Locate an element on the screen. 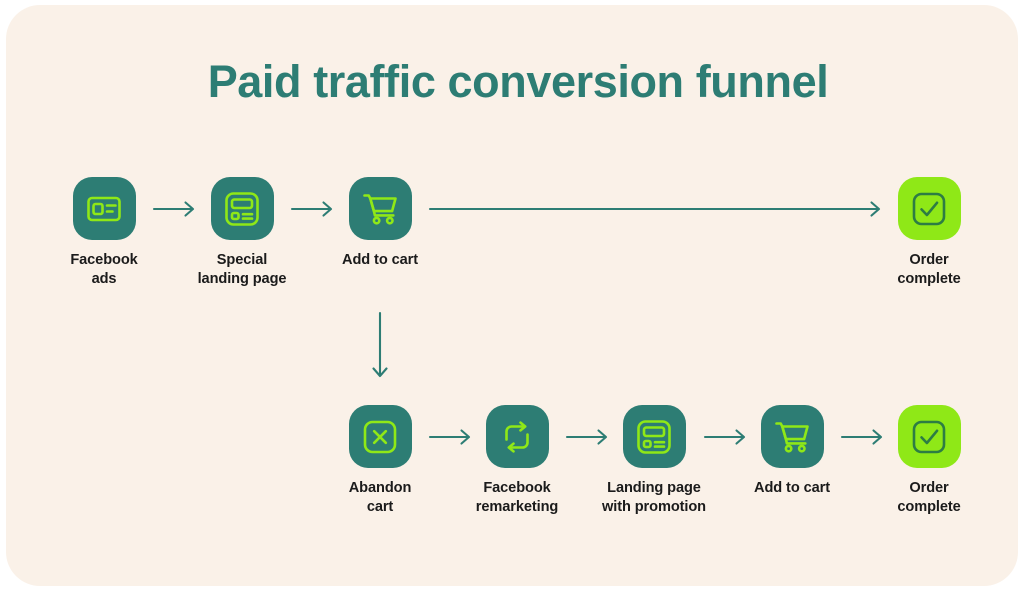  arrow-remarketing-to-landing-page is located at coordinates (586, 437).